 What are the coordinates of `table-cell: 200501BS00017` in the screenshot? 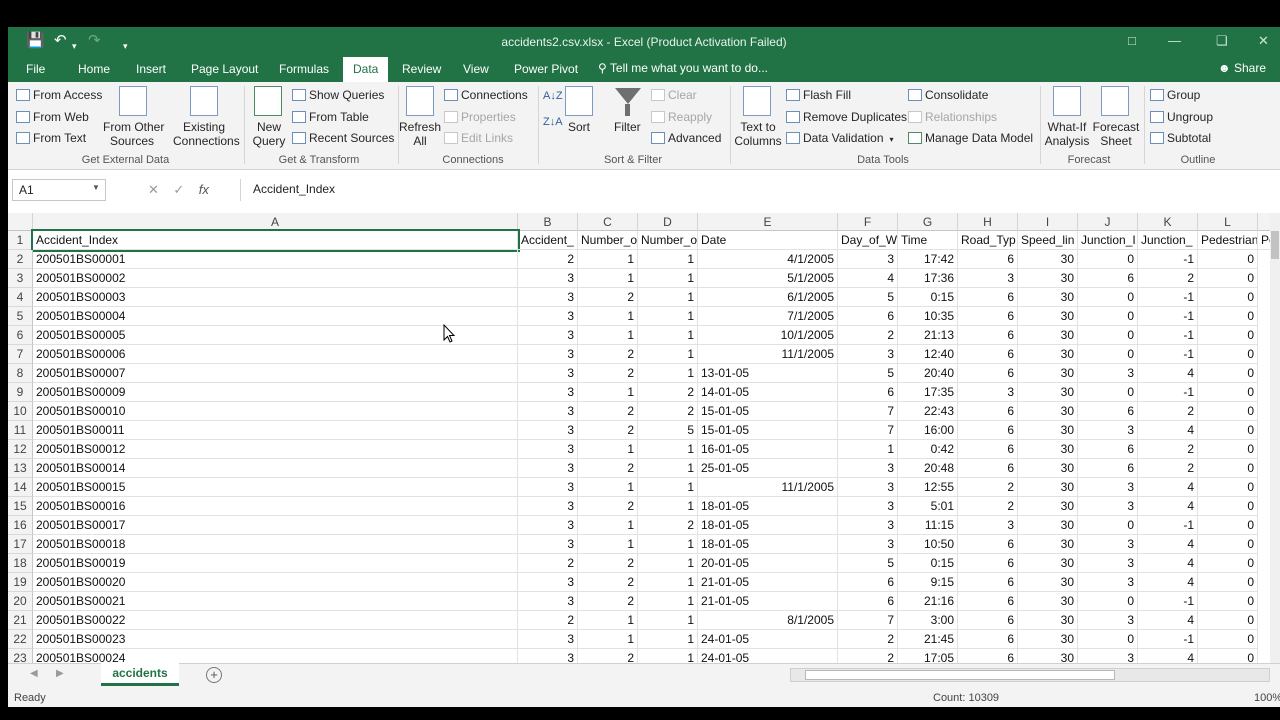 It's located at (275, 525).